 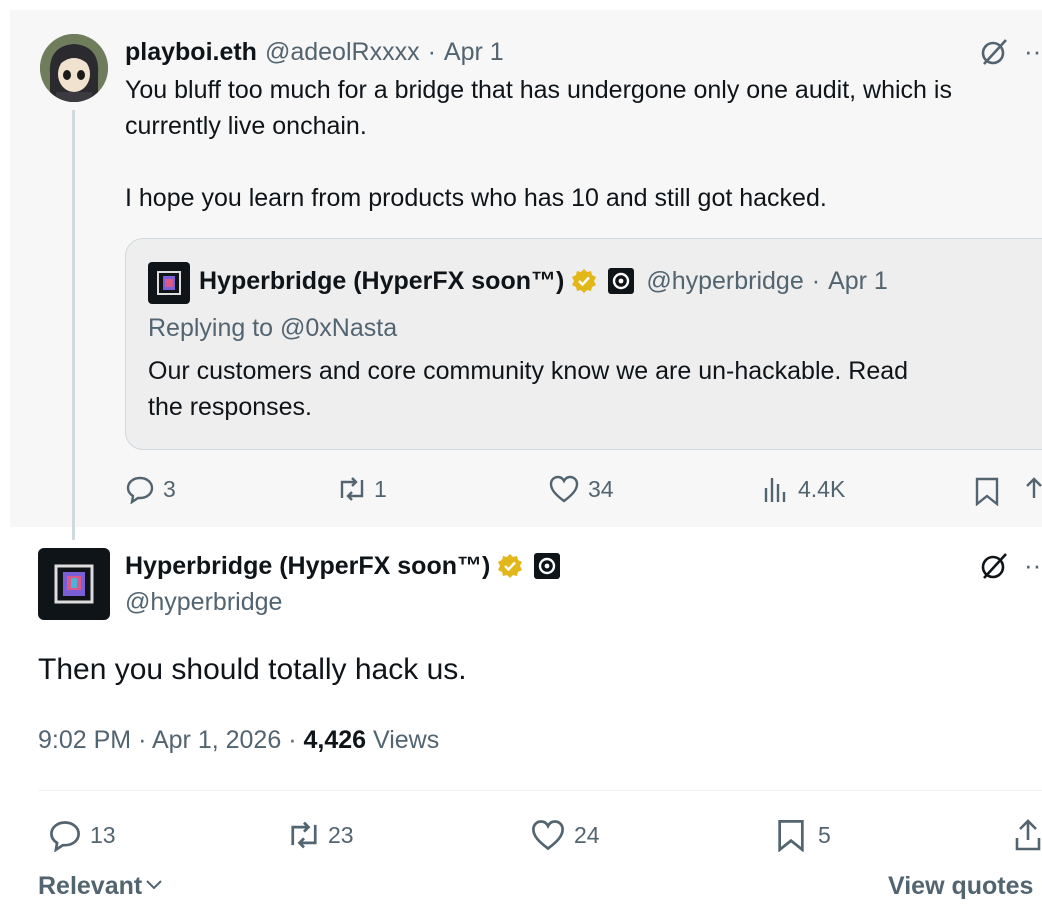 I want to click on sort-label: Relevant, so click(x=90, y=886).